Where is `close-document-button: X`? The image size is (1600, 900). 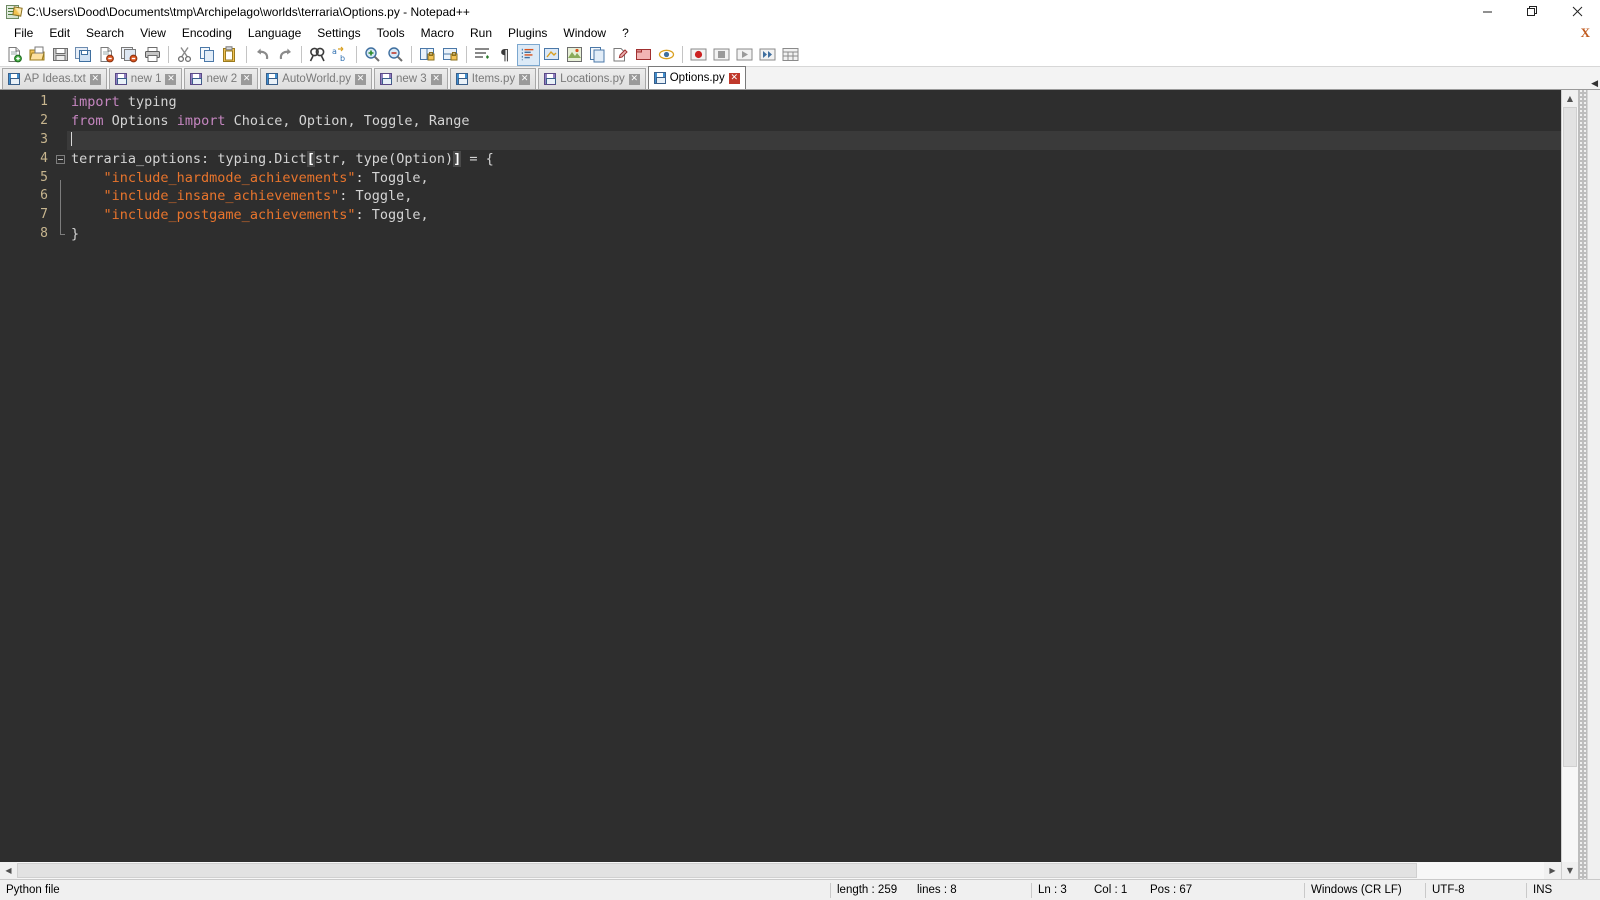 close-document-button: X is located at coordinates (1585, 33).